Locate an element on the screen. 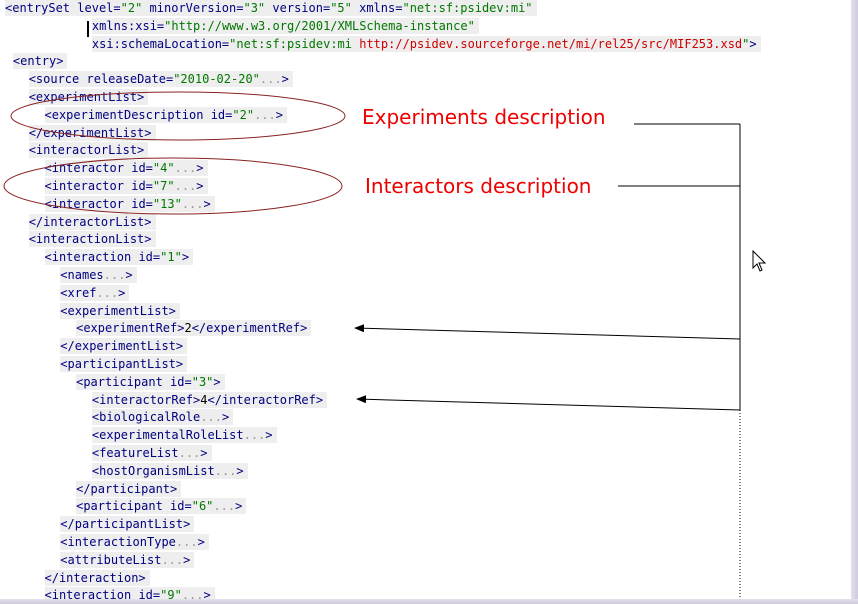 The height and width of the screenshot is (604, 858). window-edge-right is located at coordinates (854, 302).